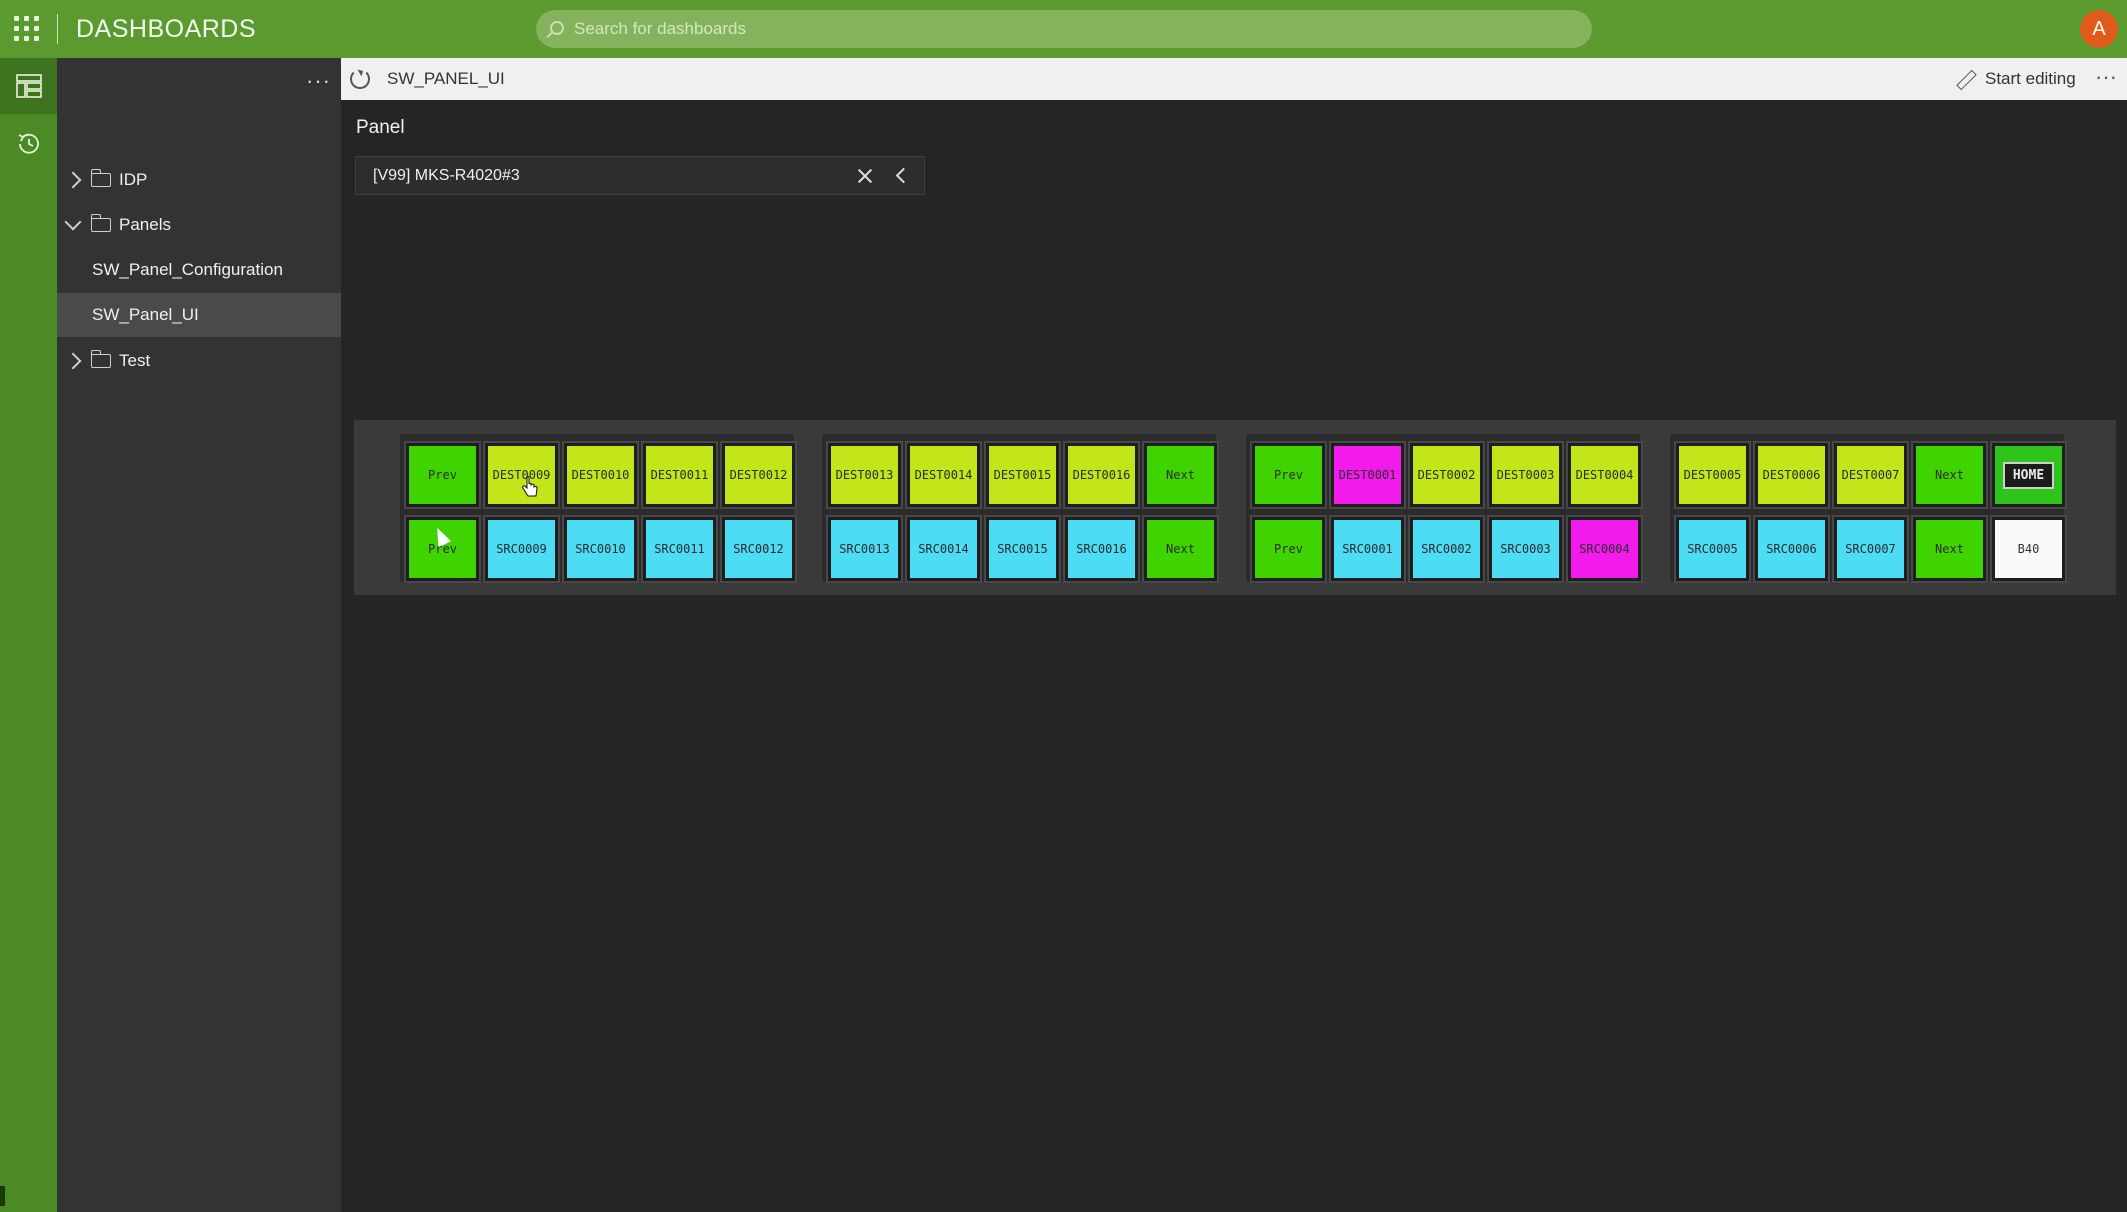 The height and width of the screenshot is (1212, 2127). What do you see at coordinates (1288, 549) in the screenshot?
I see `key-prev-bottom: Prev` at bounding box center [1288, 549].